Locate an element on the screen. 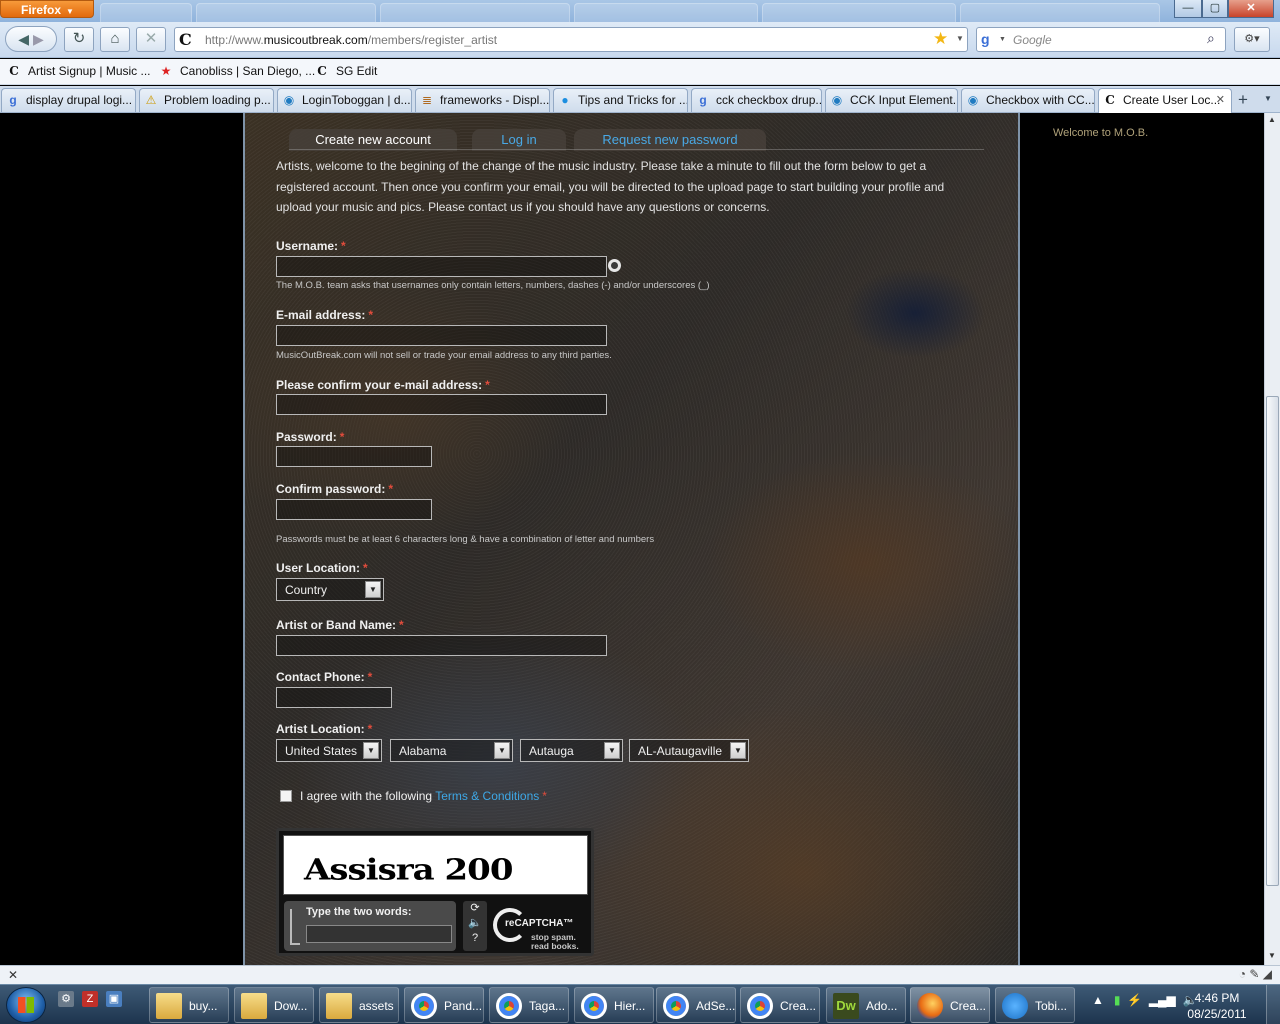 The width and height of the screenshot is (1280, 1024). browser-tab-active: C Create User Loc... ✕ is located at coordinates (1165, 100).